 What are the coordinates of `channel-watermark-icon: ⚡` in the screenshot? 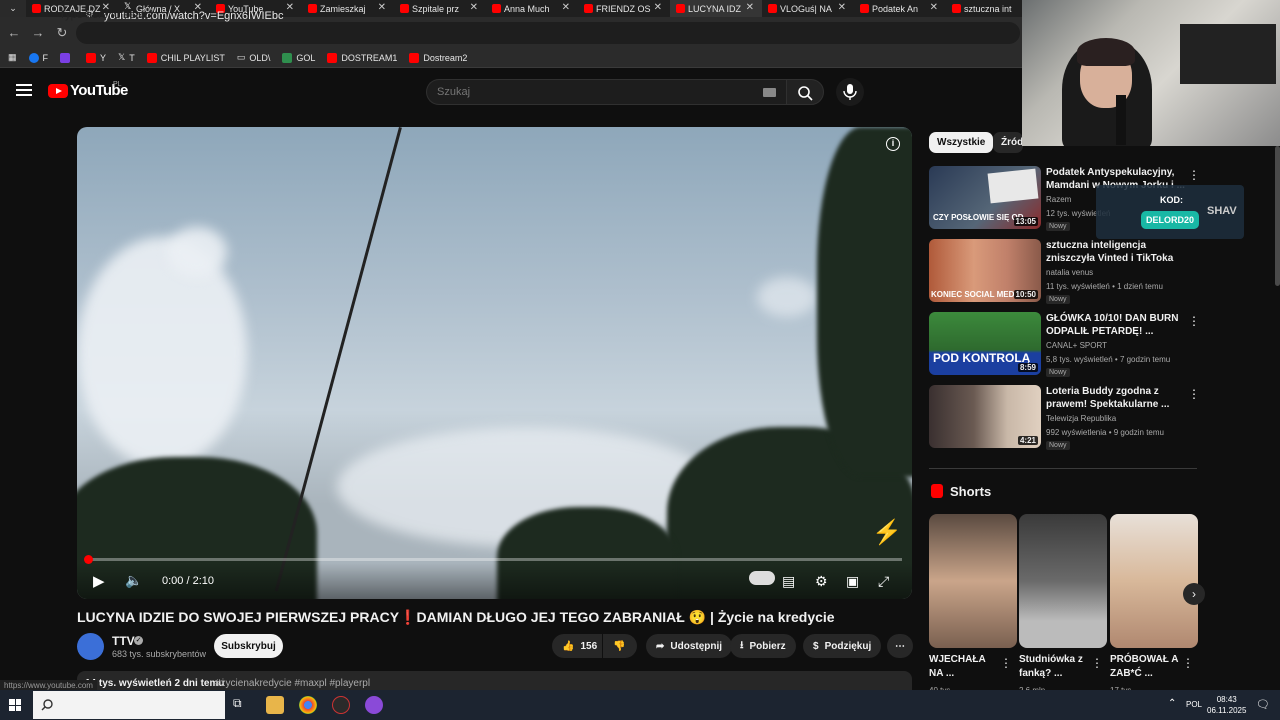 It's located at (887, 532).